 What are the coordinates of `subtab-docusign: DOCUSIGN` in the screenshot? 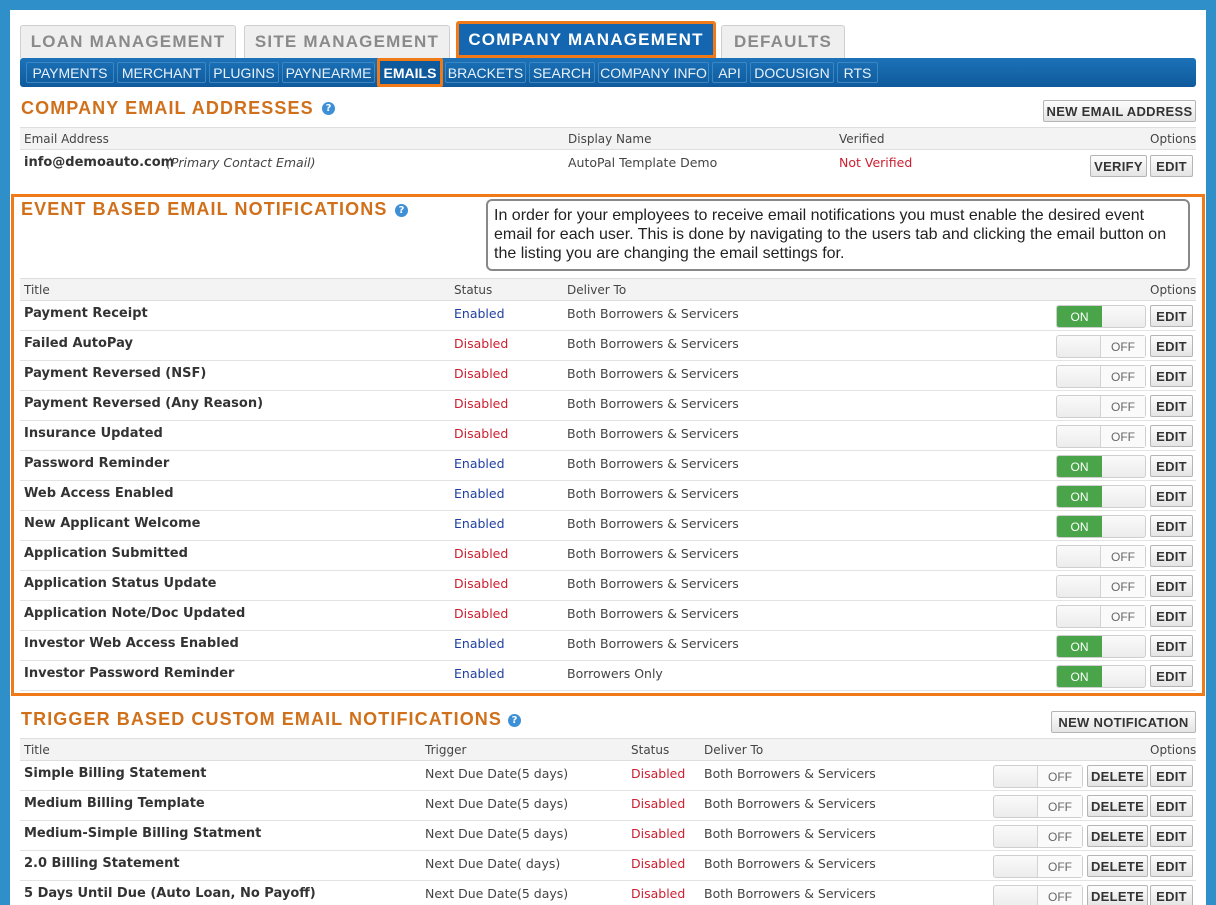 It's located at (792, 72).